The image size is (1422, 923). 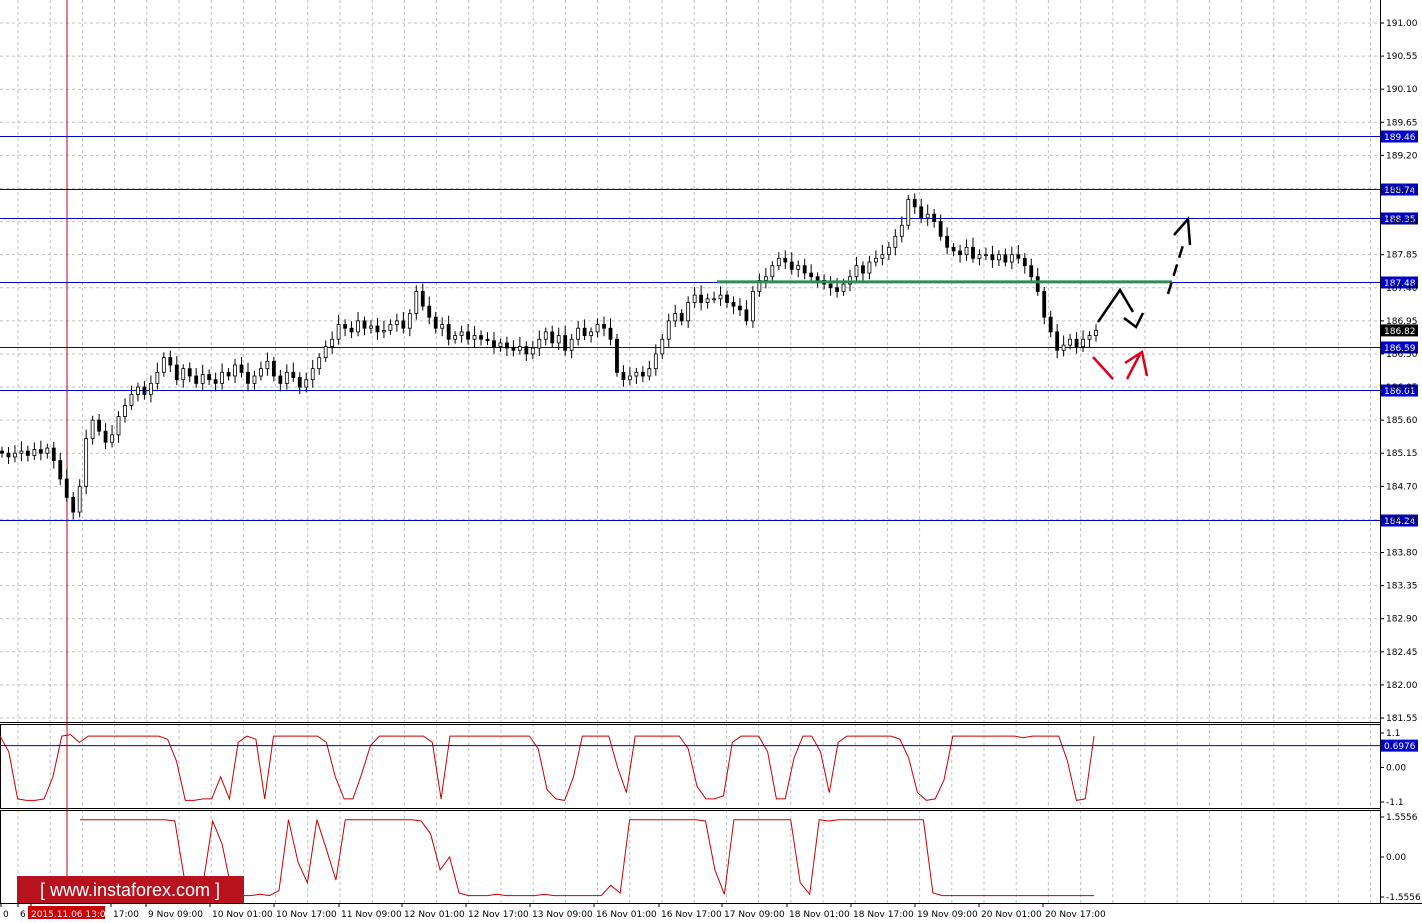 What do you see at coordinates (1142, 297) in the screenshot?
I see `forecast-arrows` at bounding box center [1142, 297].